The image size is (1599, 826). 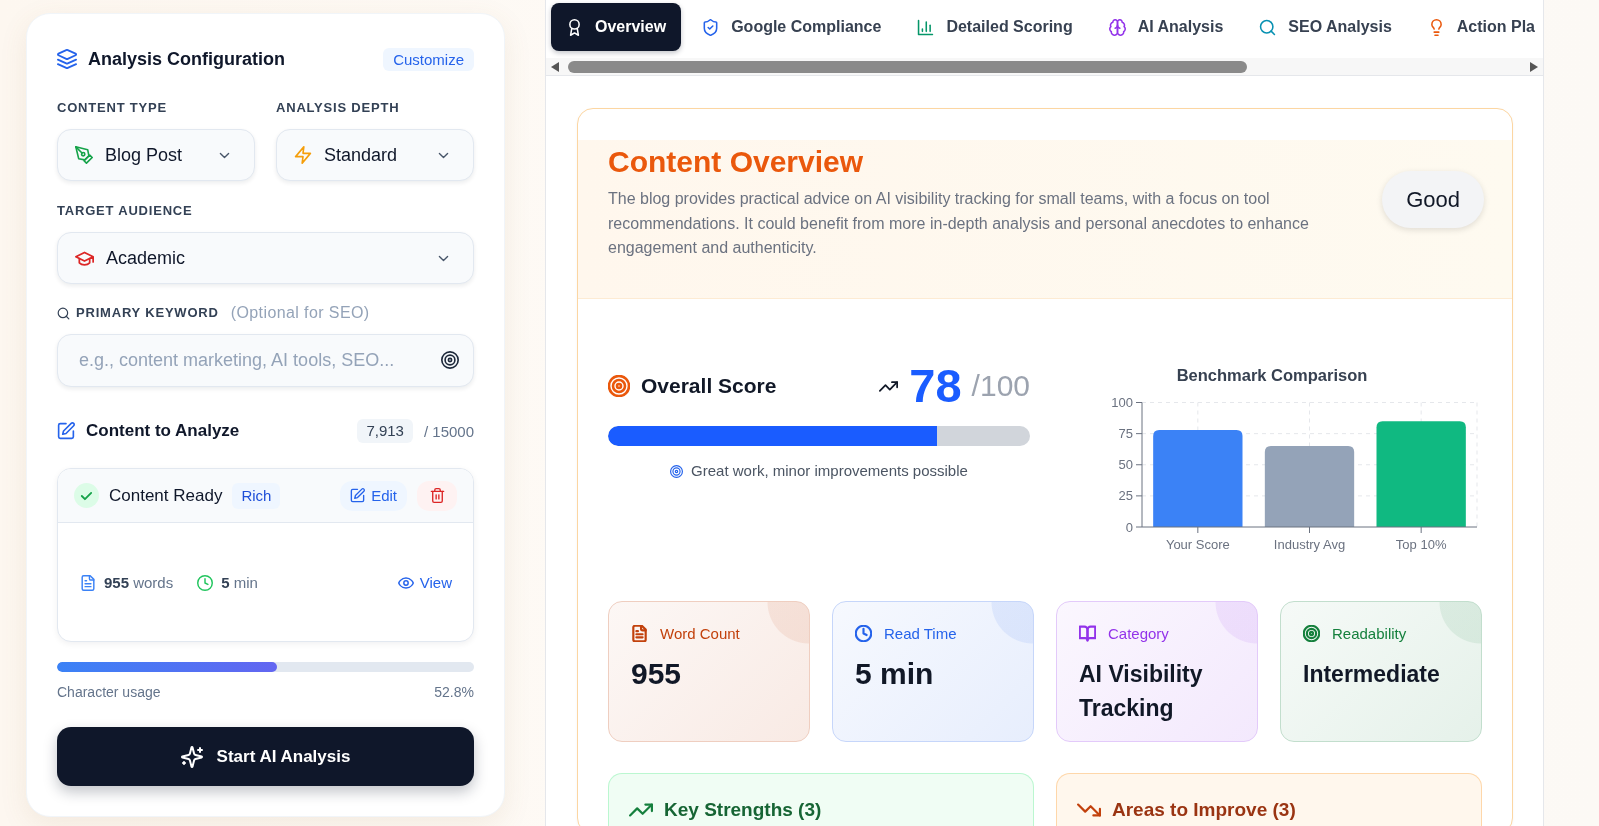 What do you see at coordinates (84, 155) in the screenshot?
I see `pen-nib-icon` at bounding box center [84, 155].